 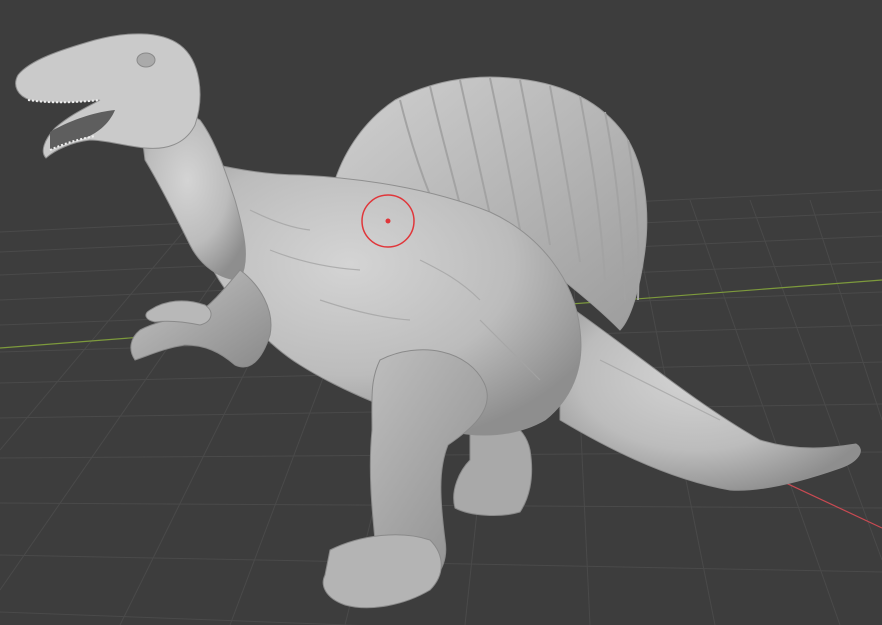 I want to click on tail, so click(x=710, y=395).